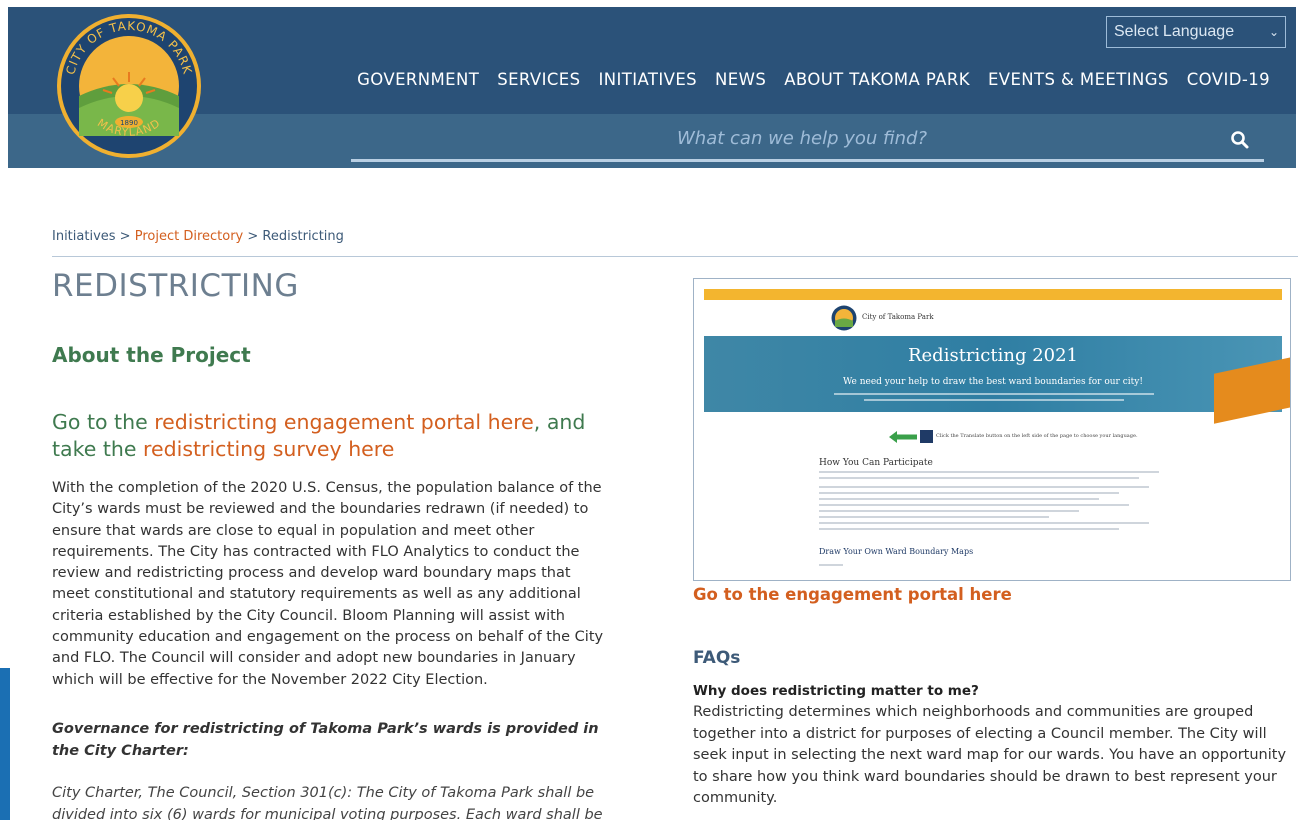  Describe the element at coordinates (175, 286) in the screenshot. I see `page-title: REDISTRICTING` at that location.